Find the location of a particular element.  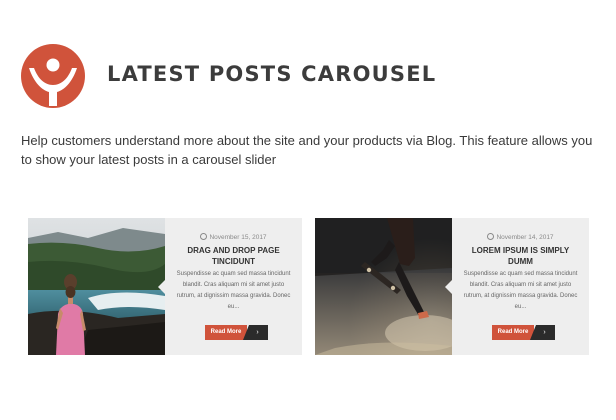

post-date: November 14, 2017 is located at coordinates (520, 237).